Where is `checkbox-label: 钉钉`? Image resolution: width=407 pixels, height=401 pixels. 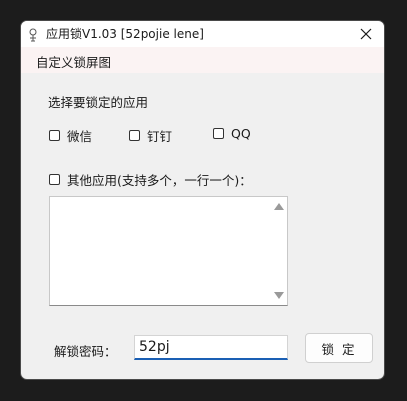
checkbox-label: 钉钉 is located at coordinates (160, 136).